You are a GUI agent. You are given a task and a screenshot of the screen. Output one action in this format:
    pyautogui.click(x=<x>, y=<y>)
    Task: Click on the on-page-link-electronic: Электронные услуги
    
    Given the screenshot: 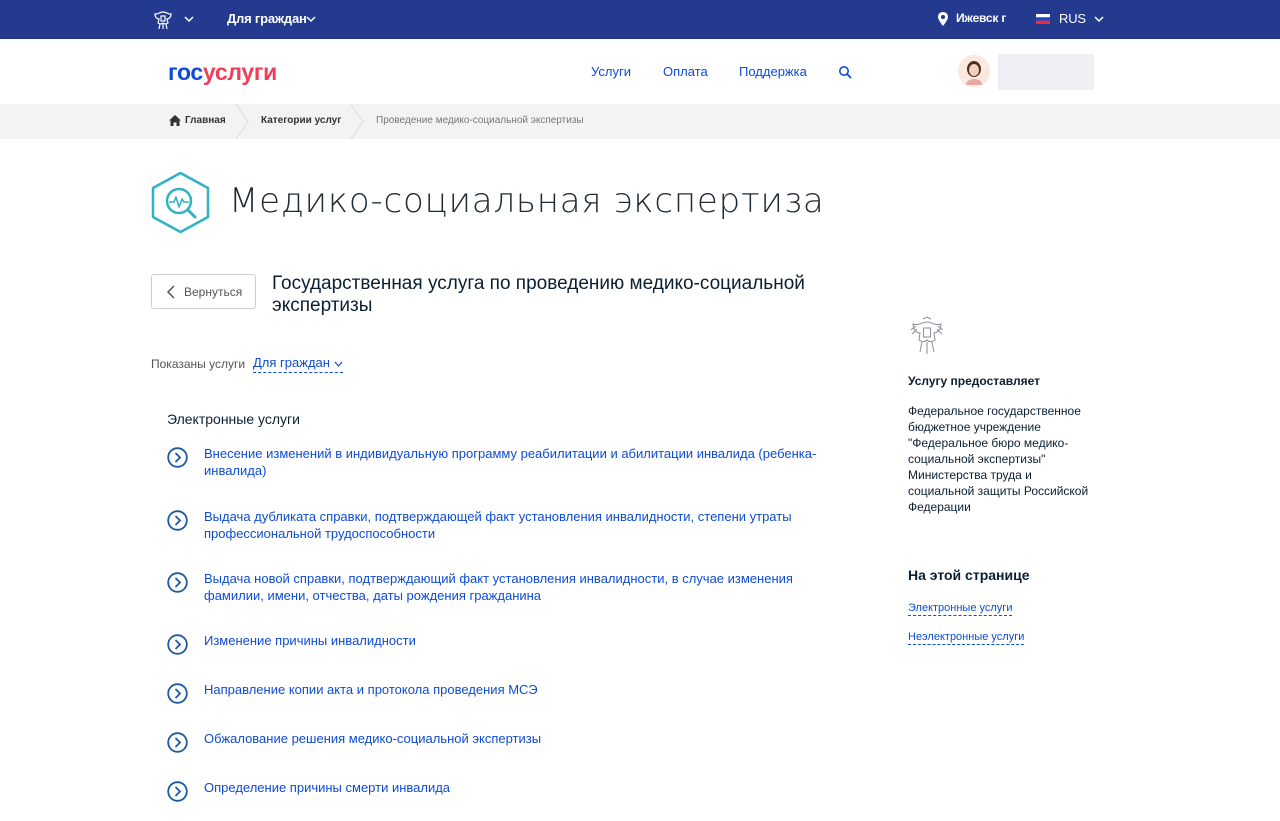 What is the action you would take?
    pyautogui.click(x=960, y=609)
    